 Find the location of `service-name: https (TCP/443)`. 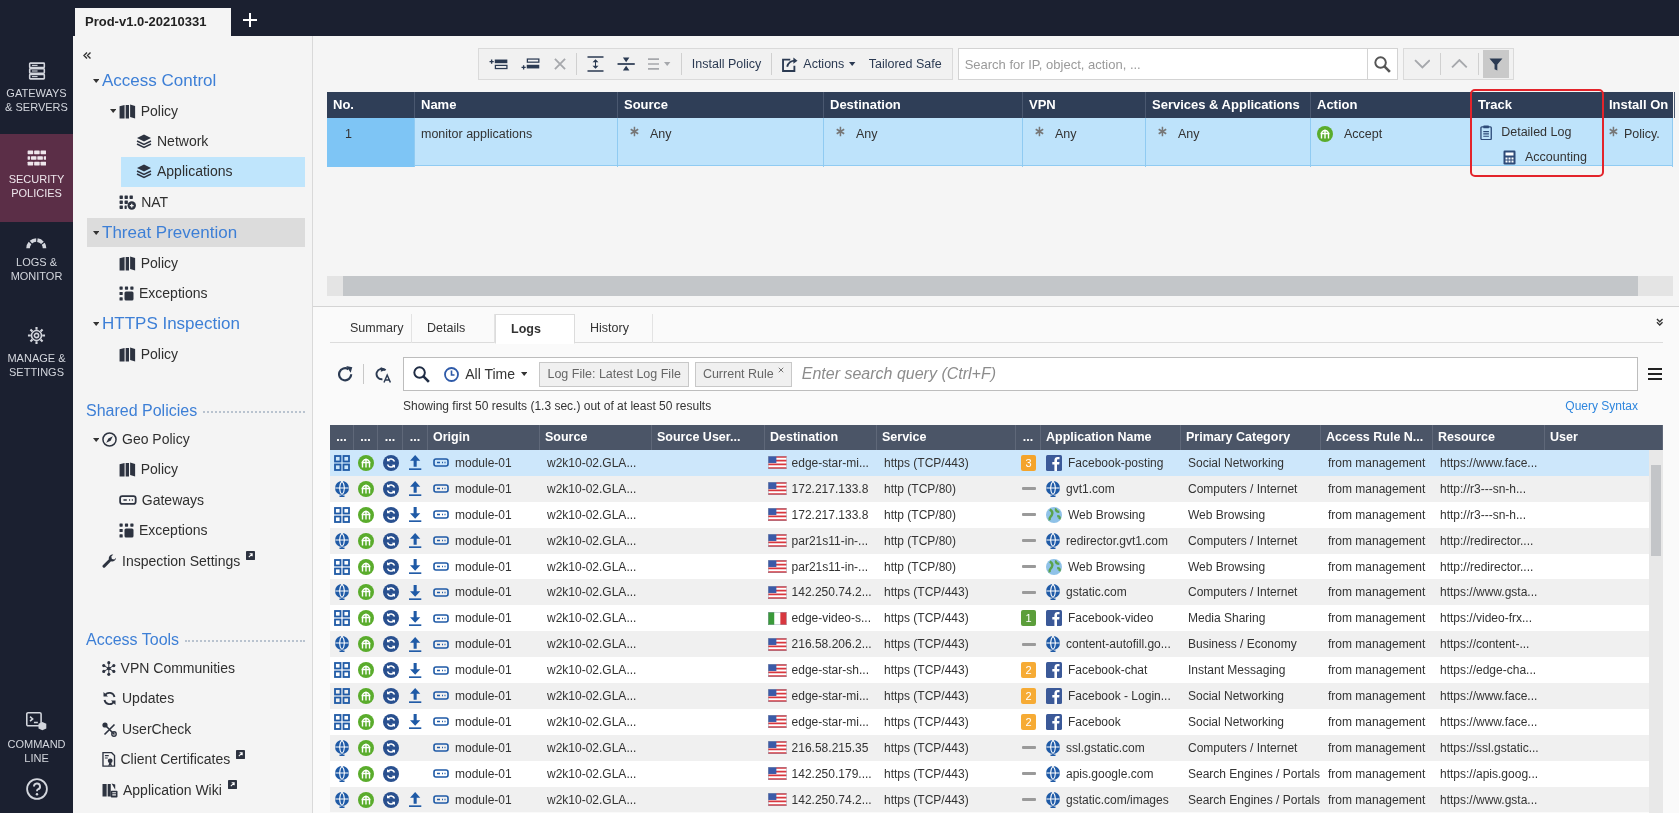

service-name: https (TCP/443) is located at coordinates (926, 774).